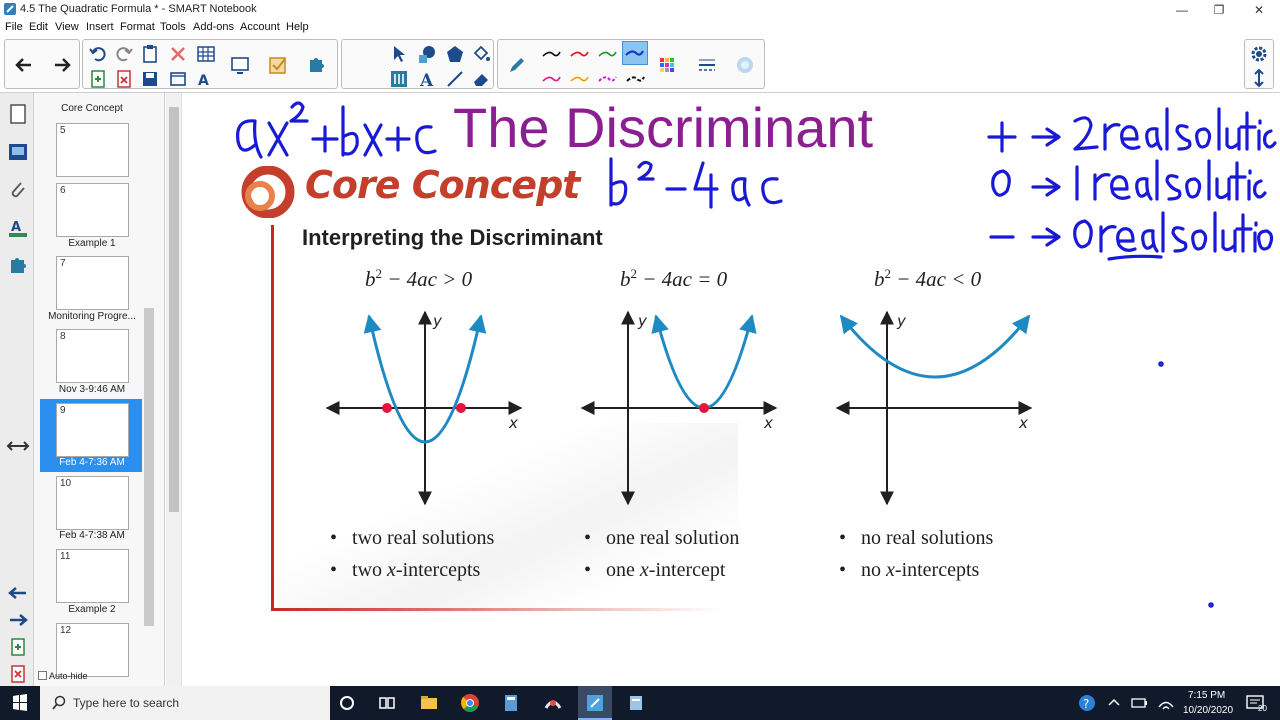 This screenshot has height=720, width=1280. What do you see at coordinates (92, 356) in the screenshot?
I see `thumbnail-page-8: 8` at bounding box center [92, 356].